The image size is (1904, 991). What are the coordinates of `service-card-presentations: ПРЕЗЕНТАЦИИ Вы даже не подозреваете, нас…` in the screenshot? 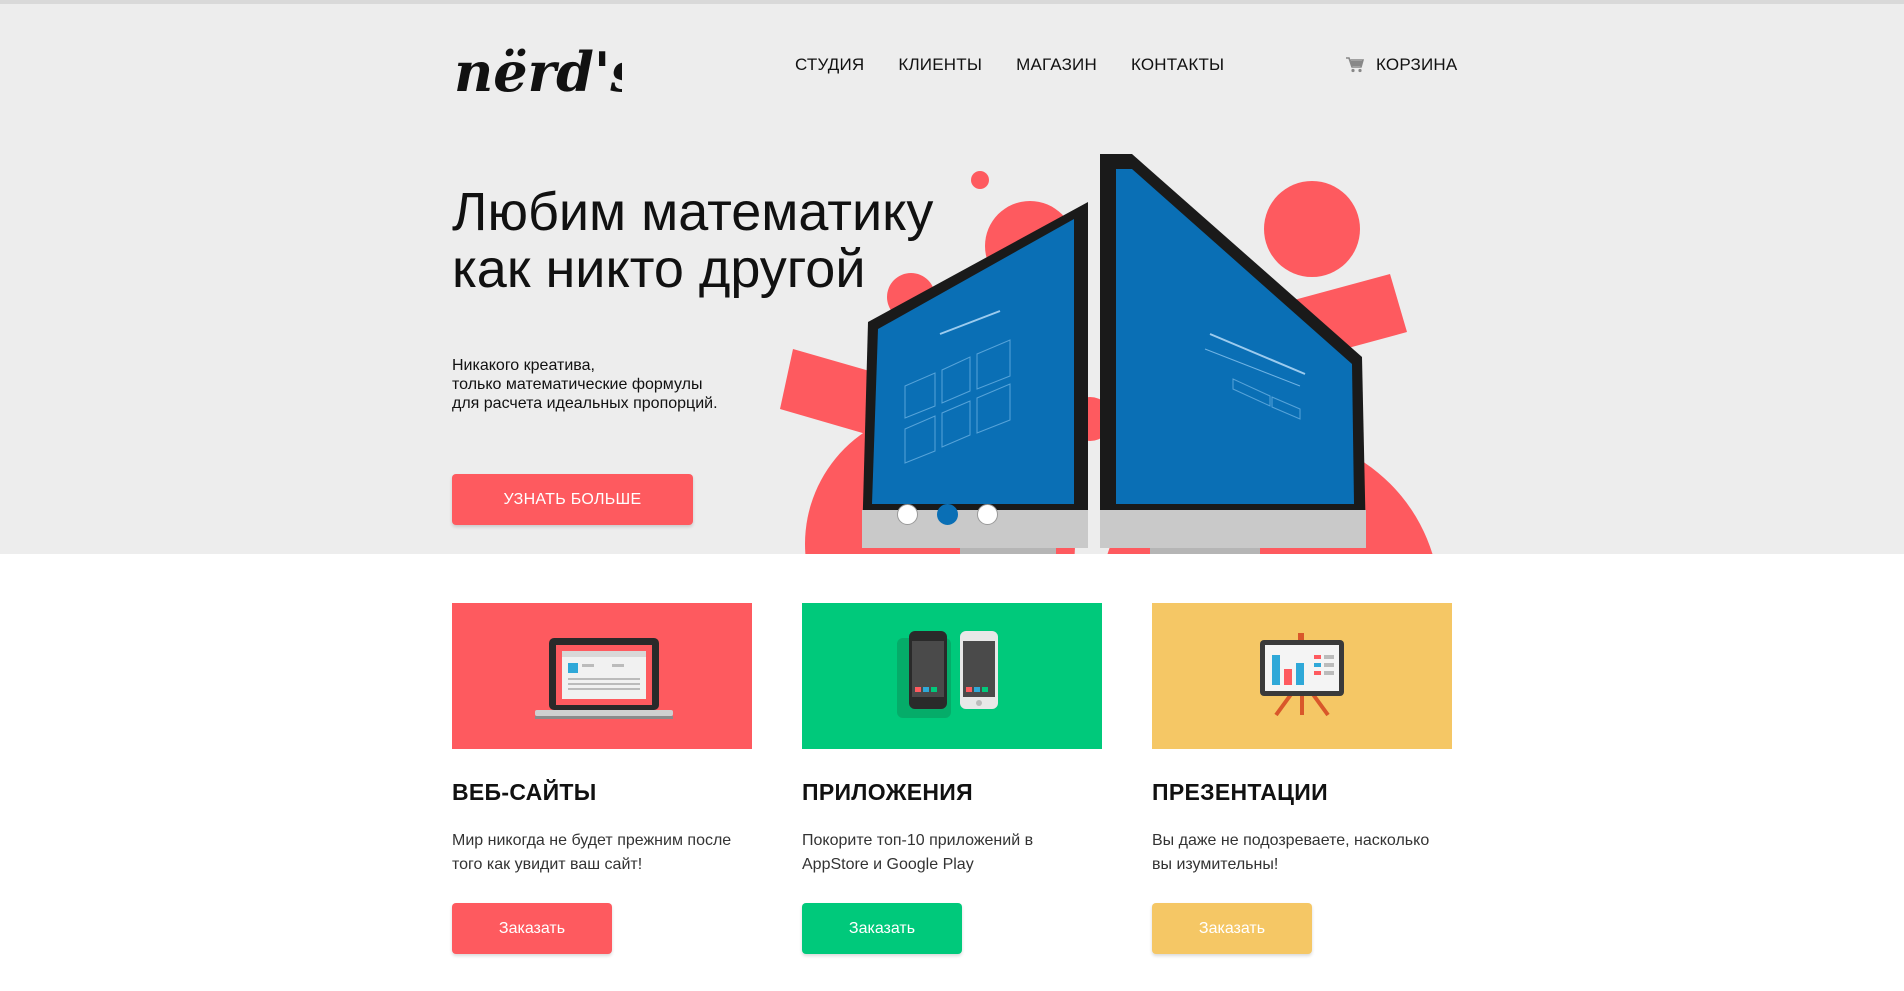 It's located at (1302, 793).